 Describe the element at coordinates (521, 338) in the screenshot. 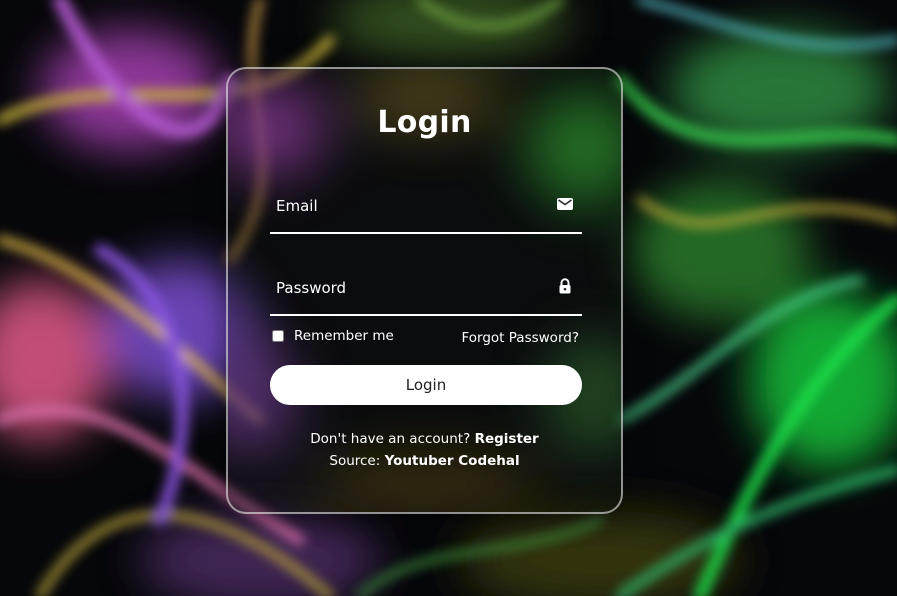

I see `forgot-password-link: Forgot Password?` at that location.